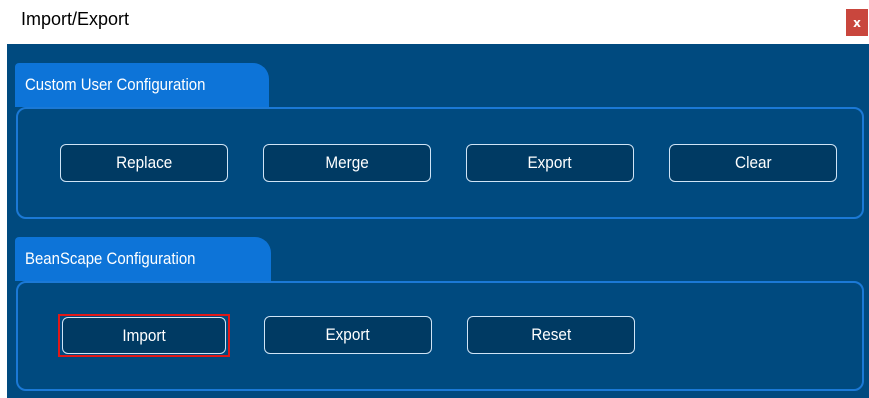  I want to click on beanscape-configuration-tab: BeanScape Configuration, so click(143, 259).